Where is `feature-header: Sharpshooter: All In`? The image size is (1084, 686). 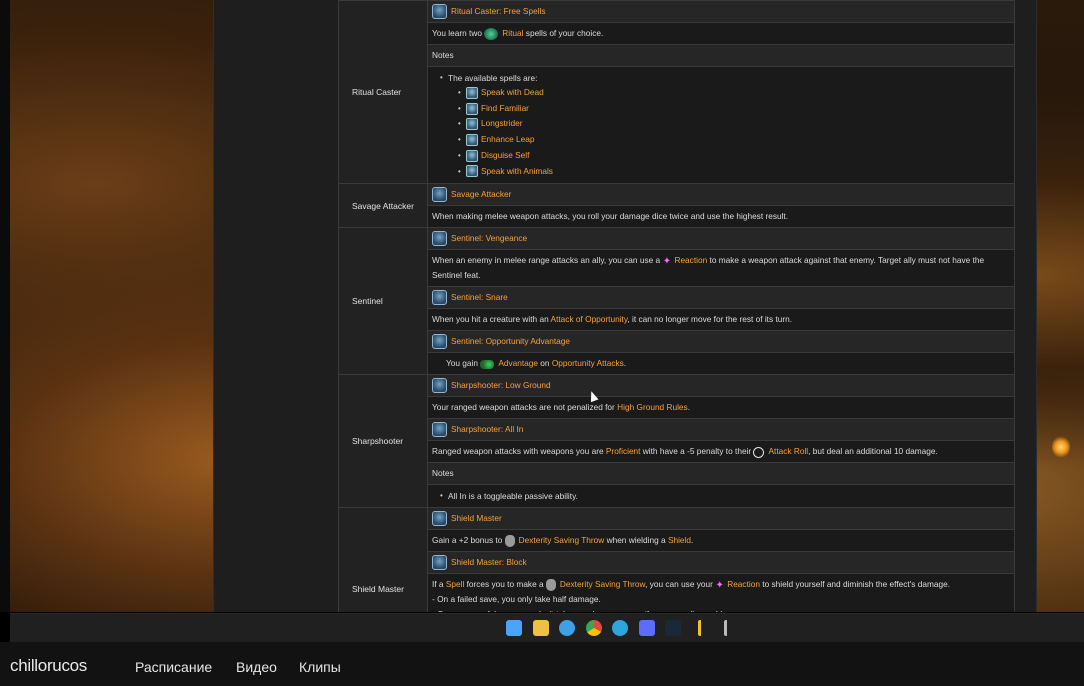 feature-header: Sharpshooter: All In is located at coordinates (721, 430).